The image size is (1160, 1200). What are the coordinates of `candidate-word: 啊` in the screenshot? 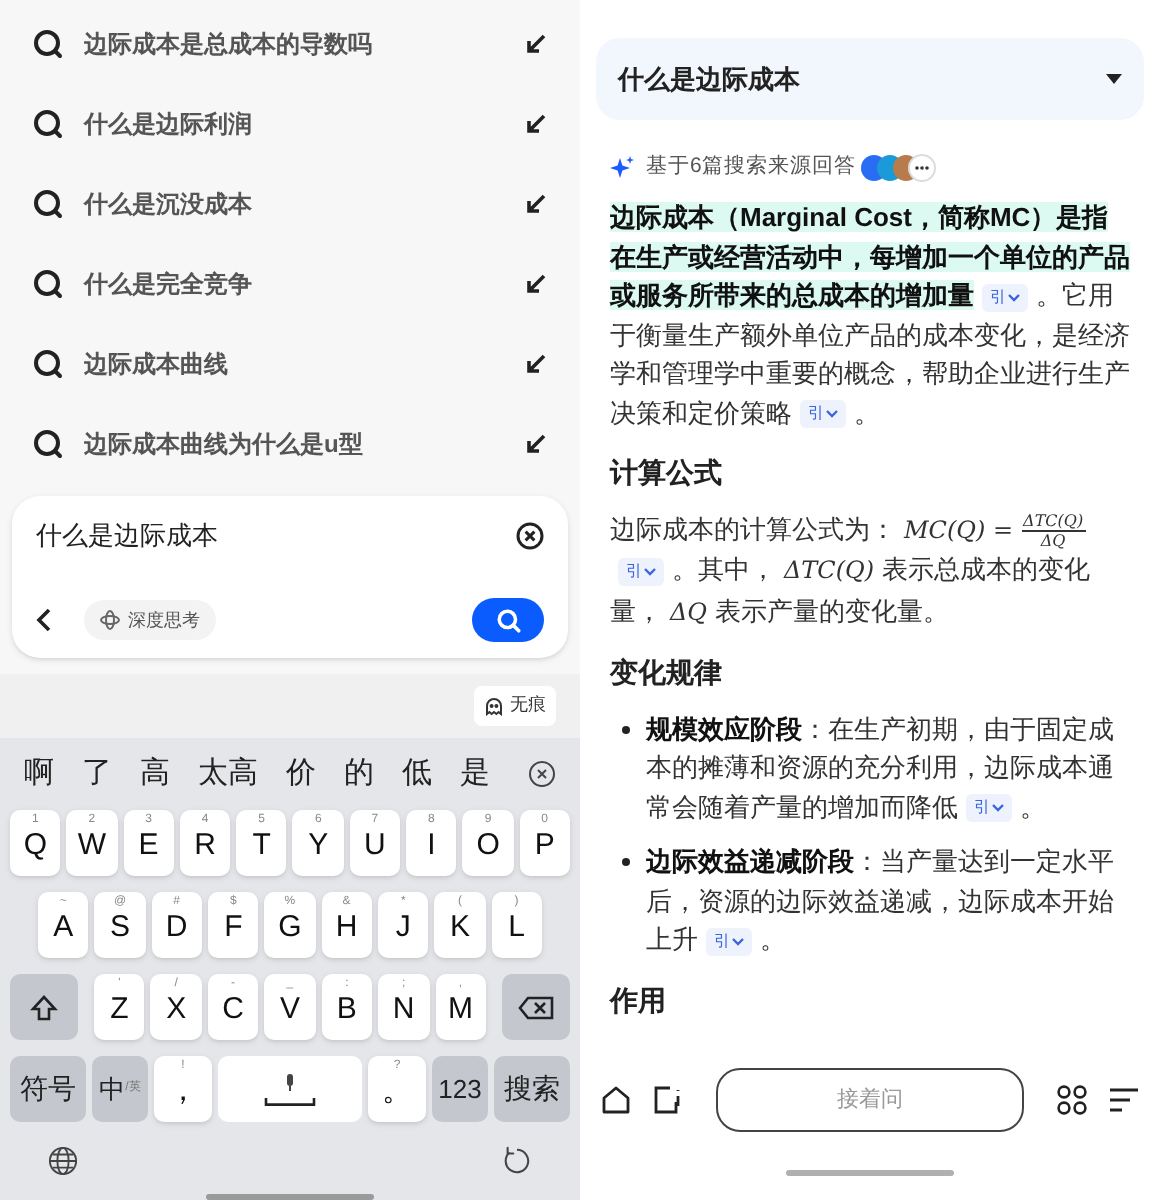 It's located at (39, 774).